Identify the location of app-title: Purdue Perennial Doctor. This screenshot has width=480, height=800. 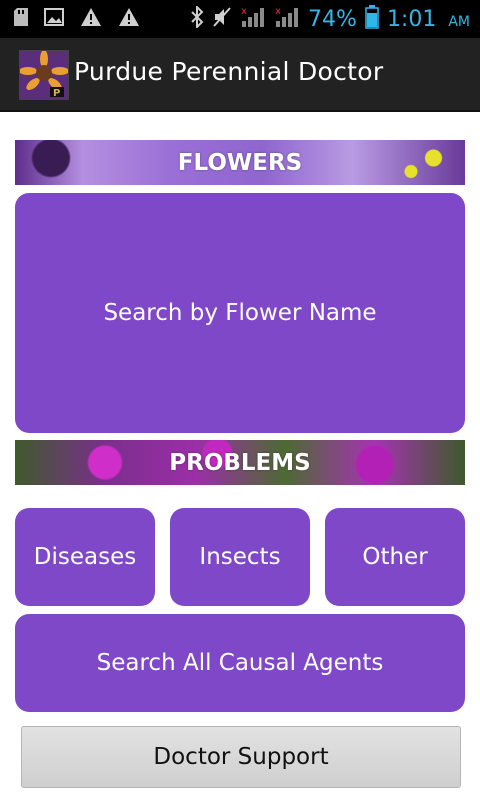
(229, 71).